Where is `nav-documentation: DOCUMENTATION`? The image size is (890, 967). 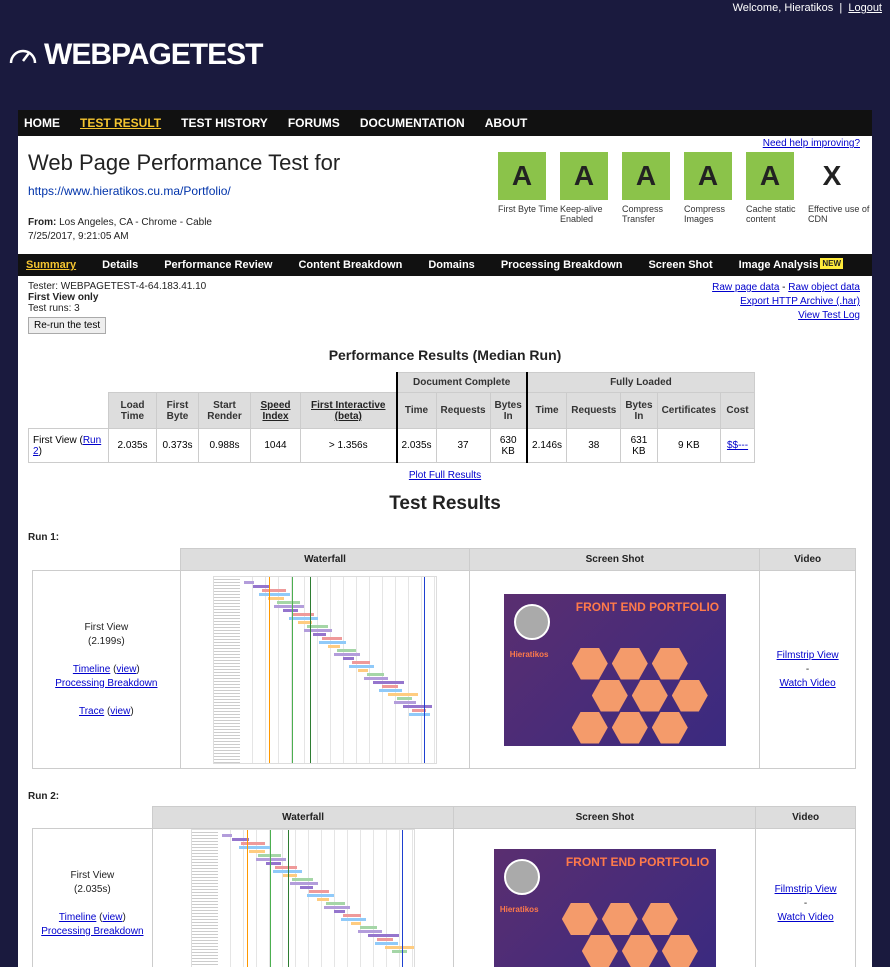 nav-documentation: DOCUMENTATION is located at coordinates (420, 123).